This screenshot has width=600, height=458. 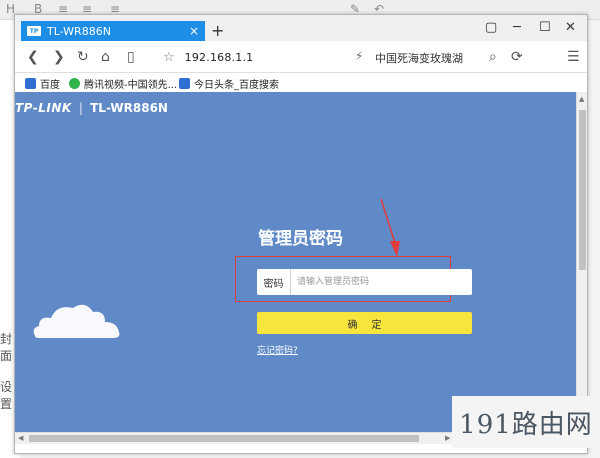 What do you see at coordinates (34, 31) in the screenshot?
I see `tplink-favicon-icon: TP` at bounding box center [34, 31].